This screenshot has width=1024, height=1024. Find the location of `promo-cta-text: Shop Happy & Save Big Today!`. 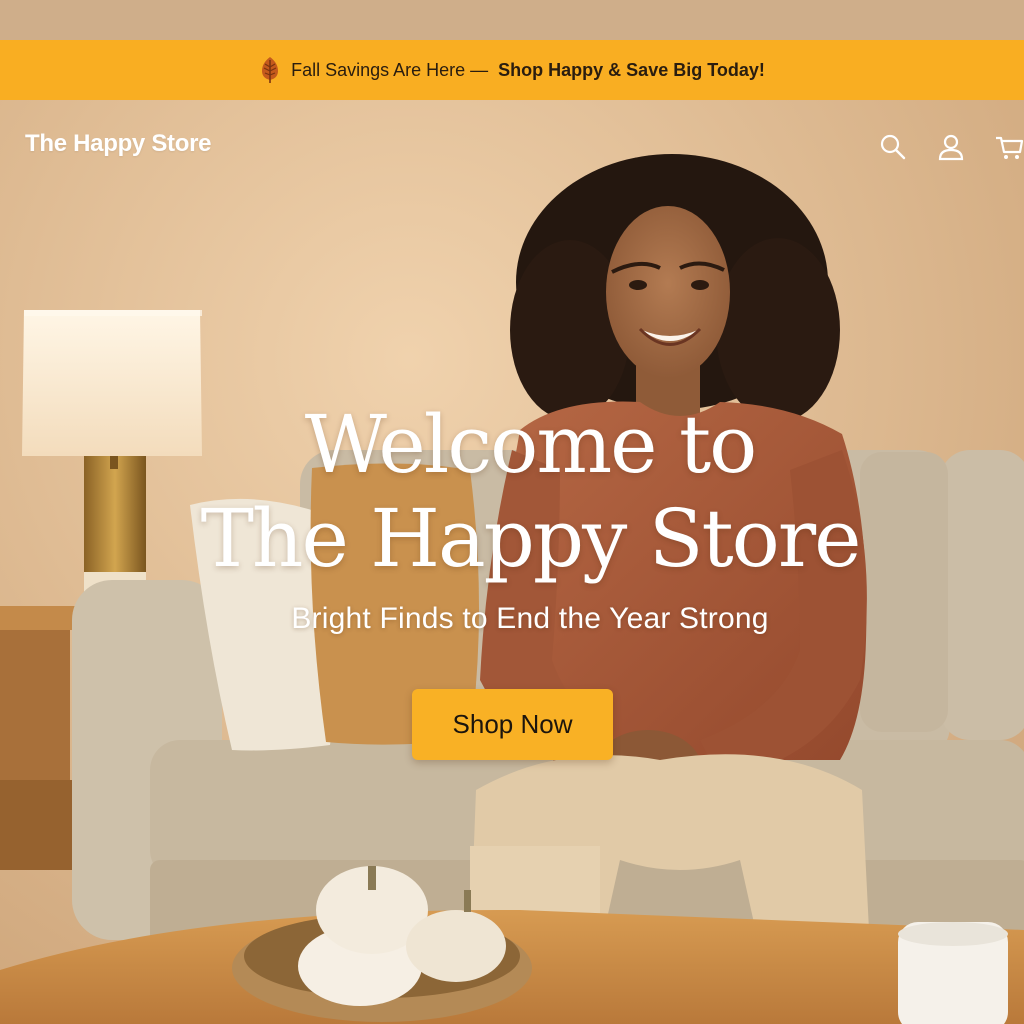

promo-cta-text: Shop Happy & Save Big Today! is located at coordinates (631, 70).